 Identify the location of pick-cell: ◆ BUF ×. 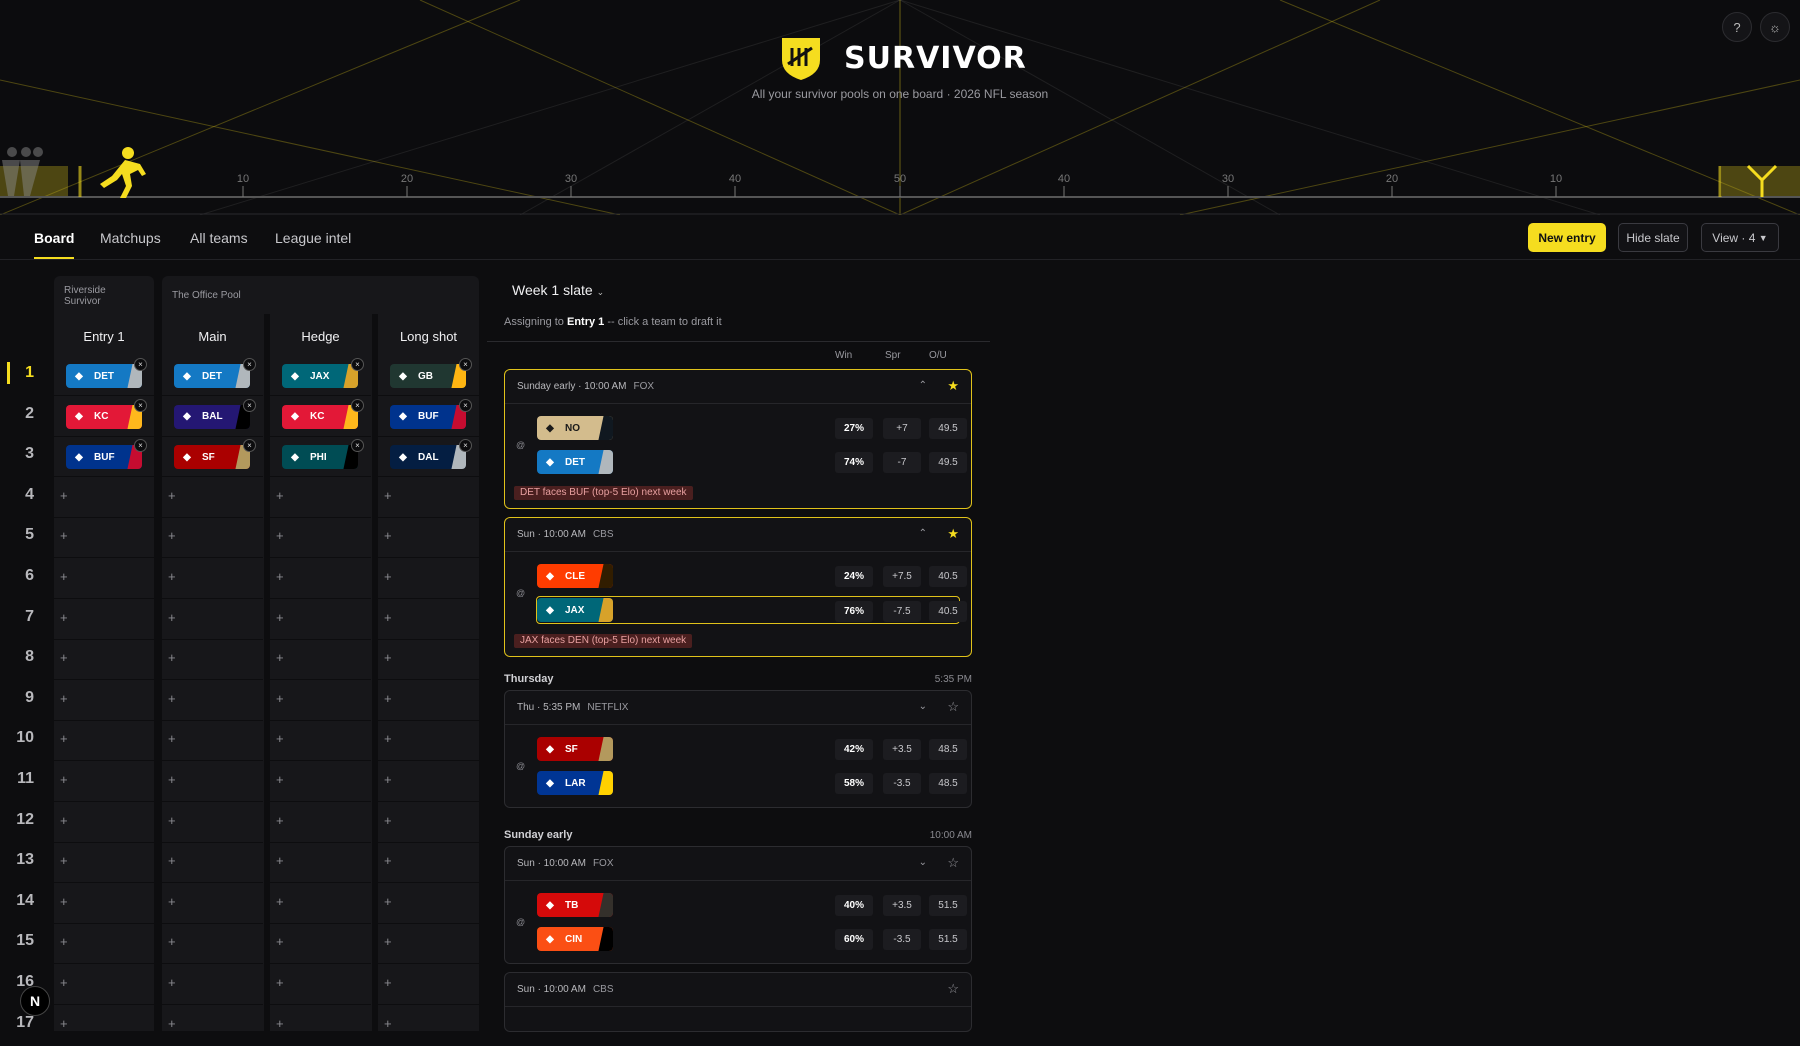
(104, 457).